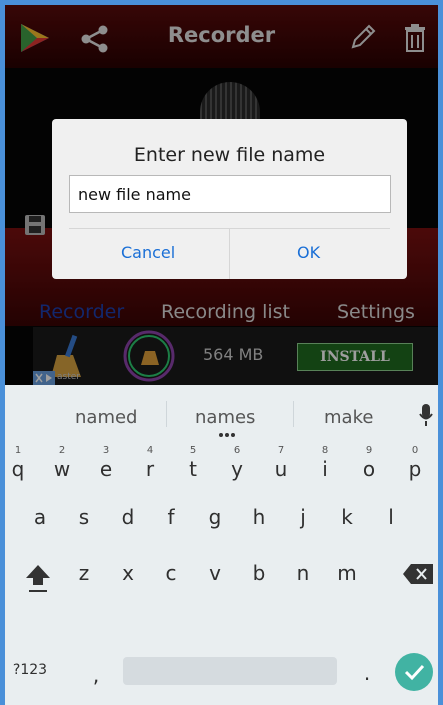 The image size is (443, 705). I want to click on key-p: p, so click(415, 469).